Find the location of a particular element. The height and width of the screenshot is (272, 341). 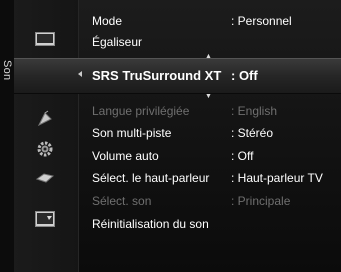

menu-item-value: : Stéréo is located at coordinates (252, 133).